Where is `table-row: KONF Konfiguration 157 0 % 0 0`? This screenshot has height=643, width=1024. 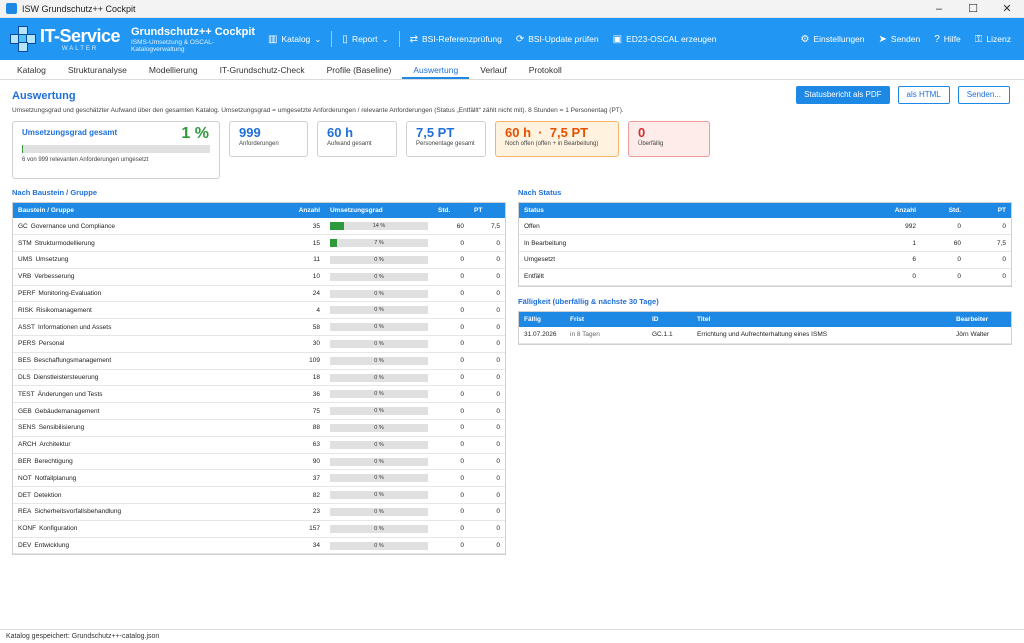
table-row: KONF Konfiguration 157 0 % 0 0 is located at coordinates (259, 529).